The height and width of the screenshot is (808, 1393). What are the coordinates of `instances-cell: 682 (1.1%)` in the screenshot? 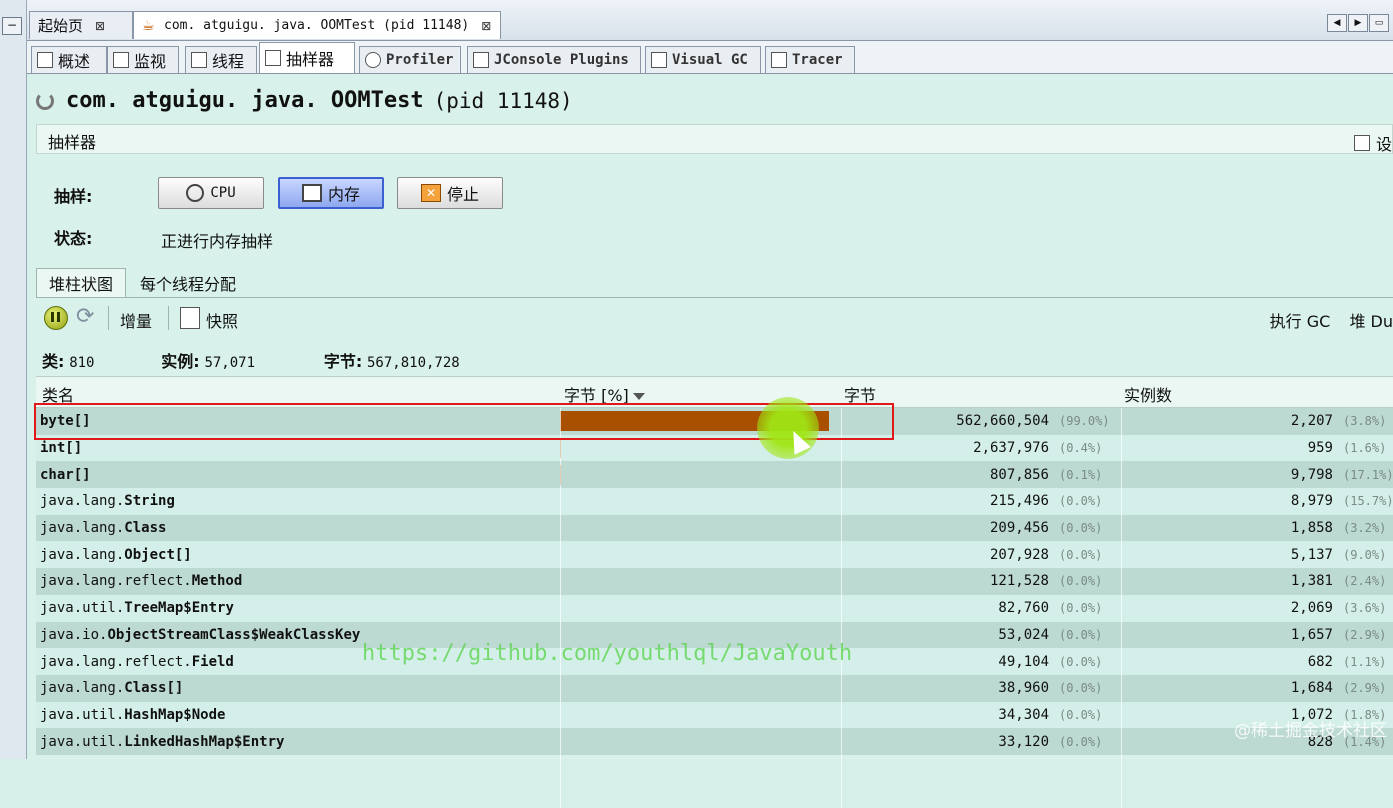 It's located at (1257, 661).